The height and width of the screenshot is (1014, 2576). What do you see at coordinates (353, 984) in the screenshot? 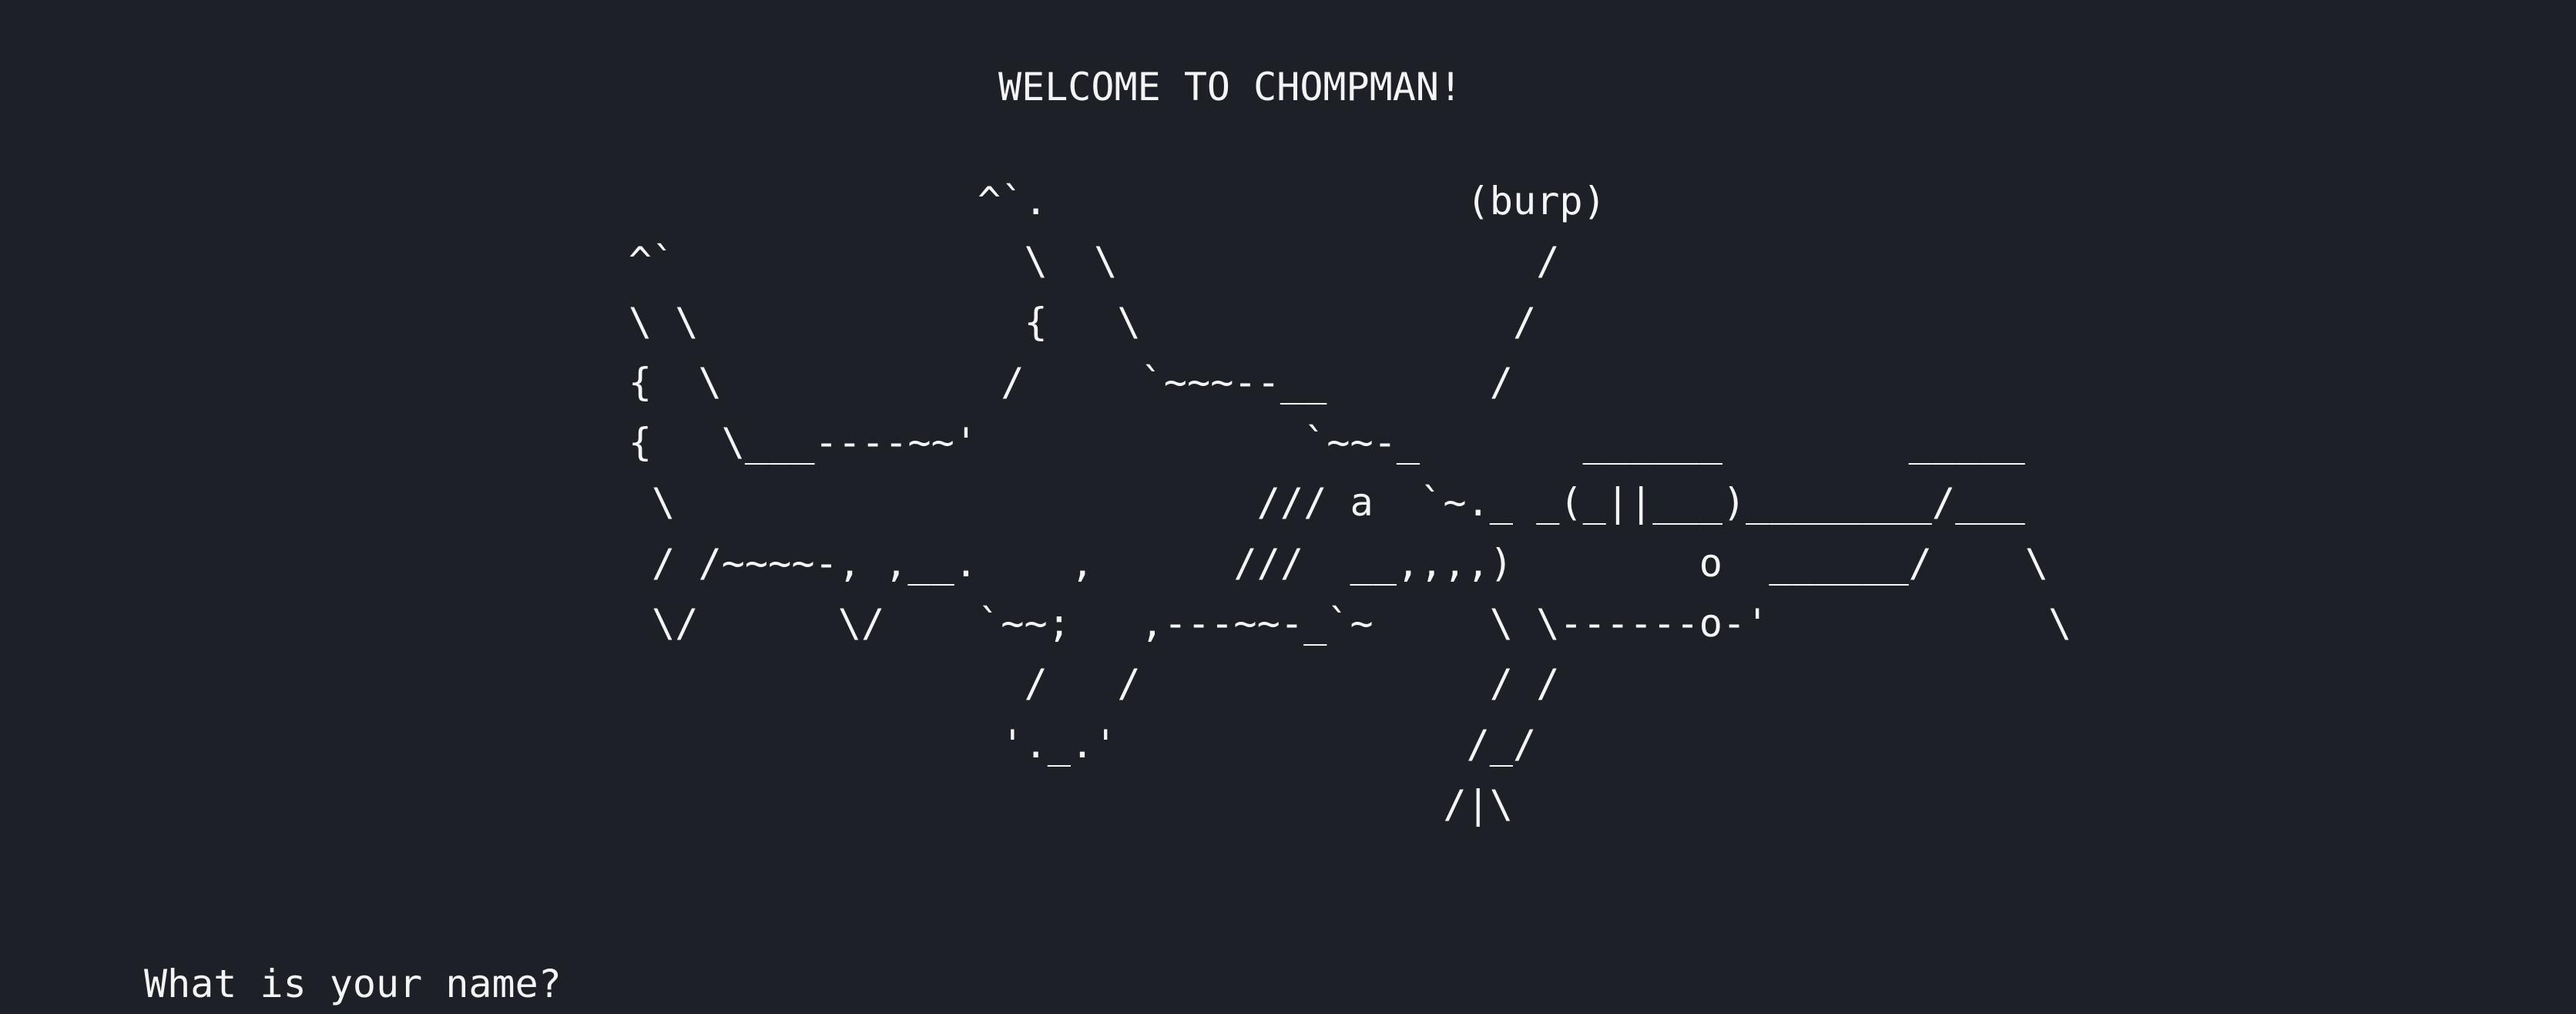
I see `name-prompt: What is your name?` at bounding box center [353, 984].